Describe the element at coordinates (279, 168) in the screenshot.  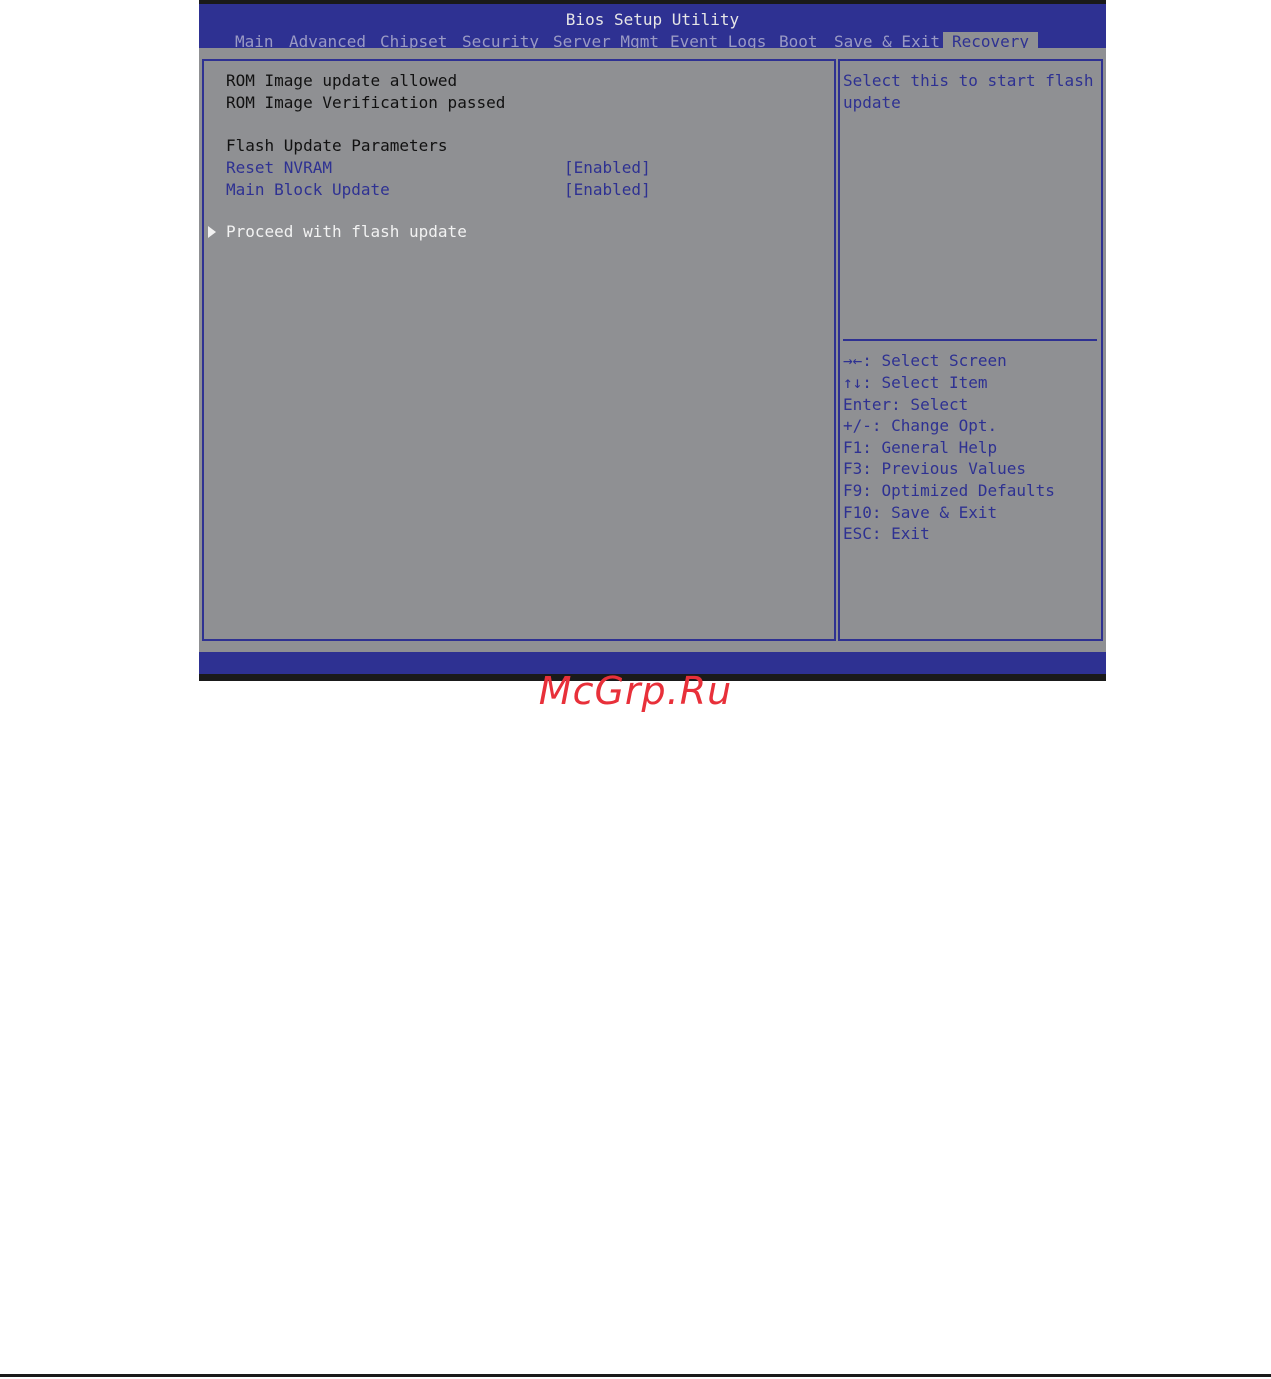
I see `setting-reset-nvram-label: Reset NVRAM` at that location.